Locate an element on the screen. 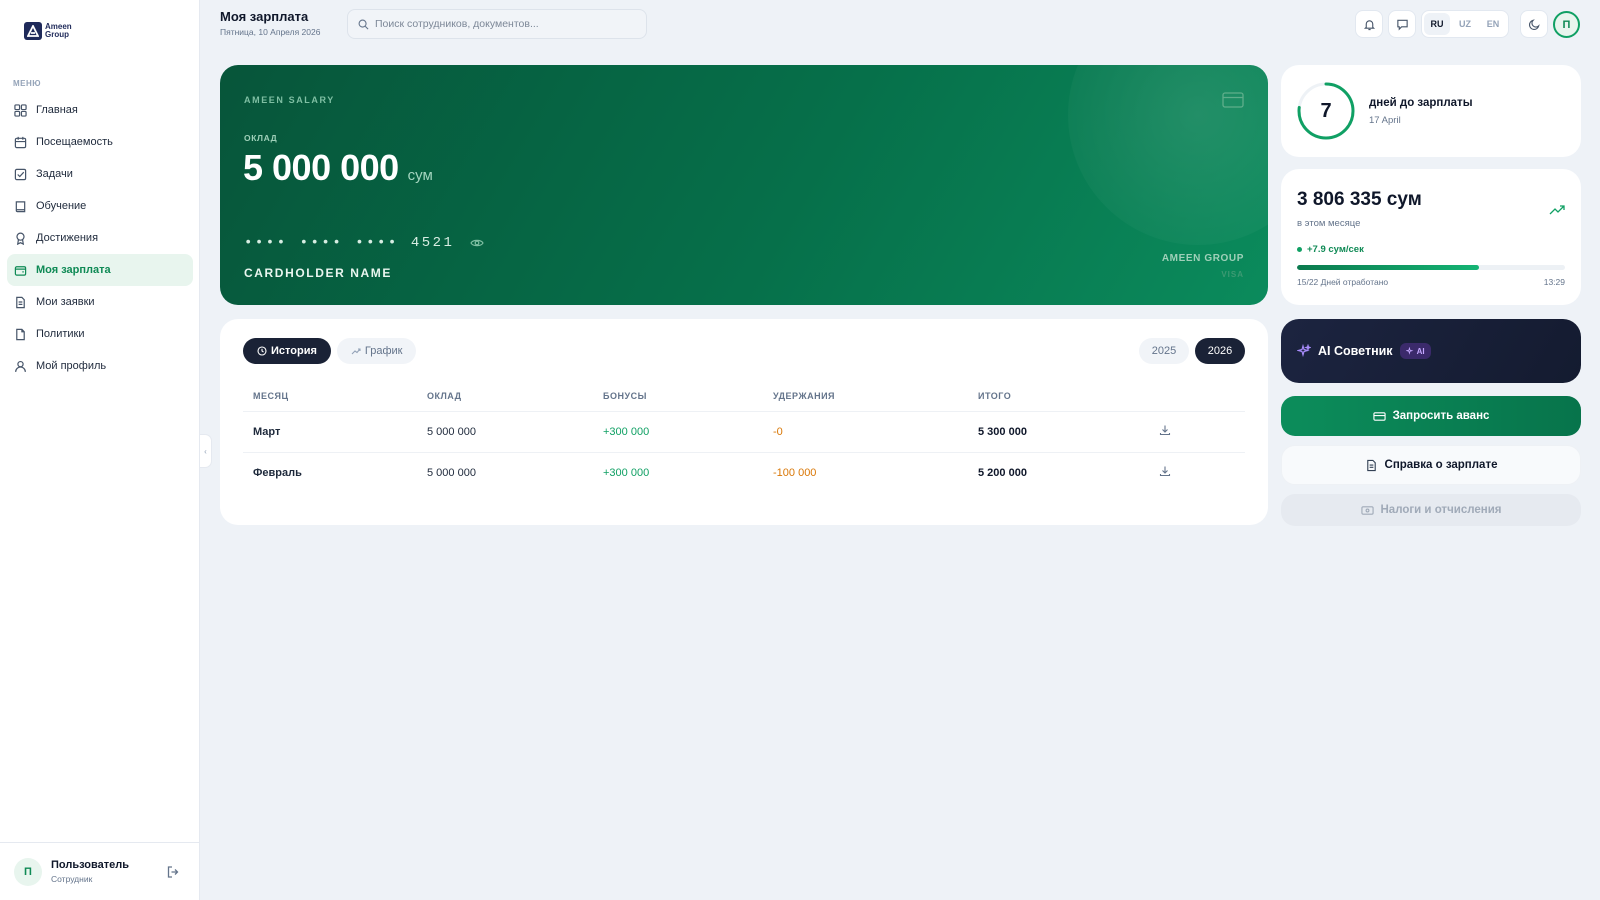 This screenshot has width=1600, height=900. chat-icon is located at coordinates (1402, 24).